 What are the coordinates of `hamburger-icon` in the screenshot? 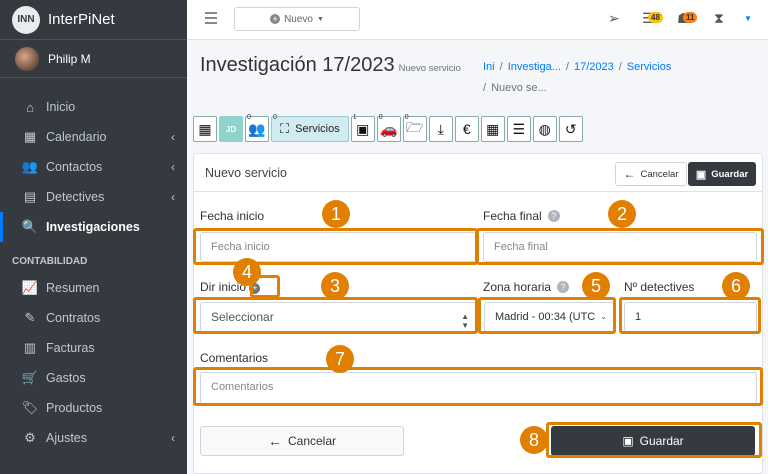 It's located at (211, 18).